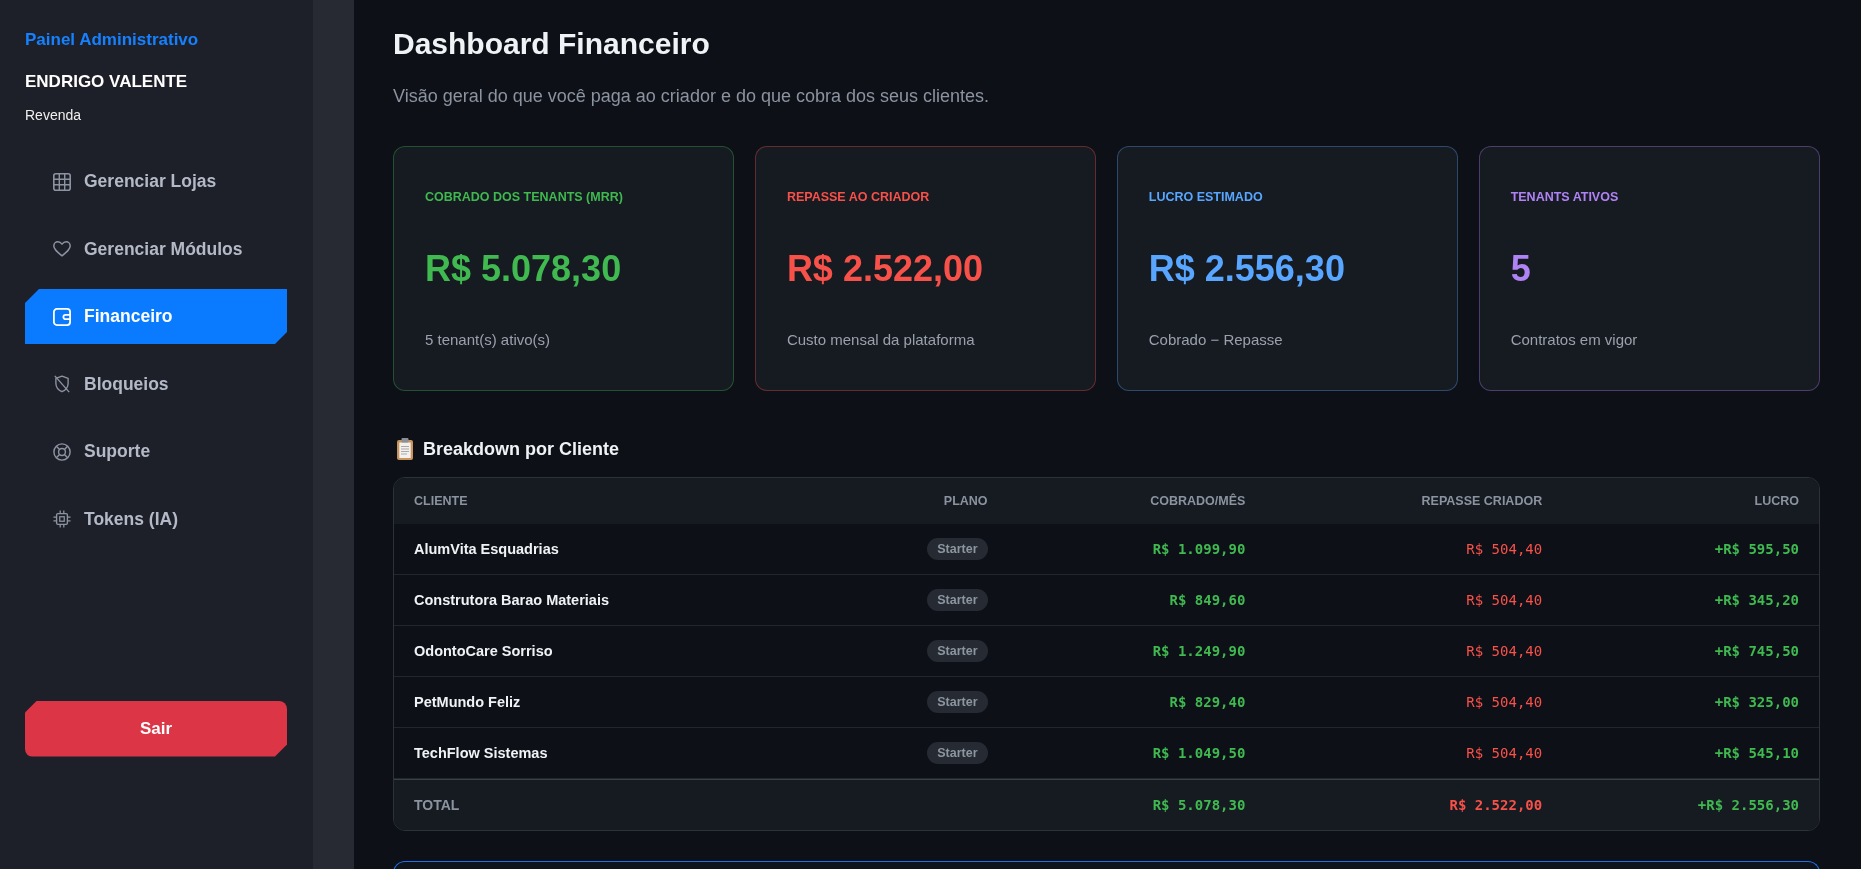 Image resolution: width=1861 pixels, height=869 pixels. What do you see at coordinates (511, 600) in the screenshot?
I see `client-name: Construtora Barao Materiais` at bounding box center [511, 600].